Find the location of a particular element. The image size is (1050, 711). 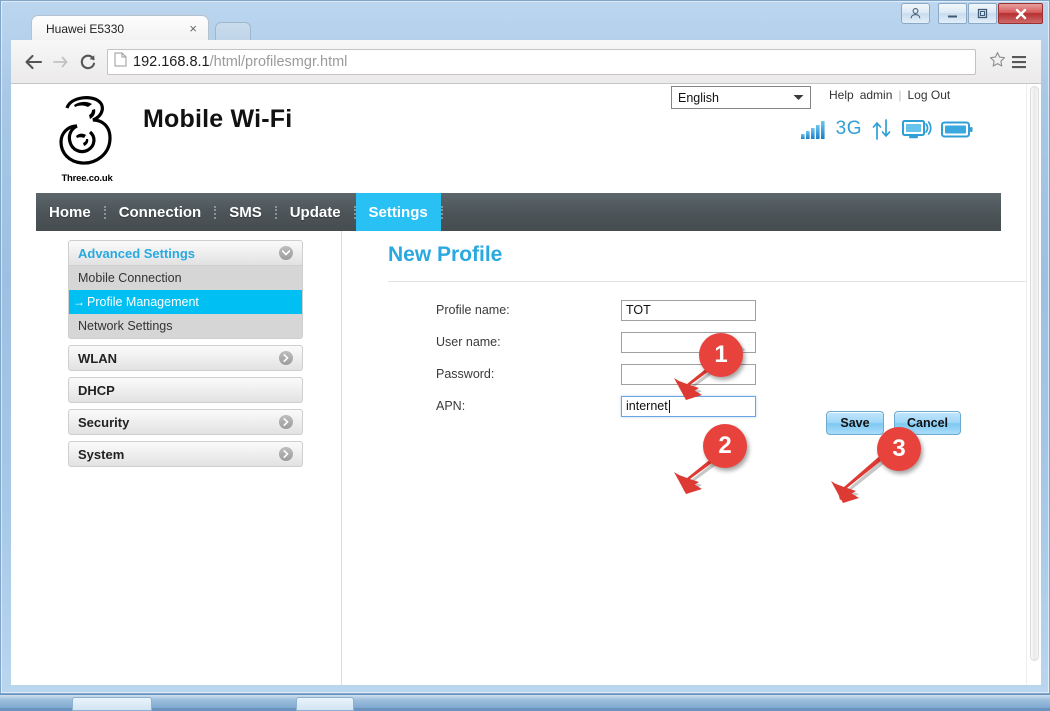

new-tab-button is located at coordinates (233, 31).